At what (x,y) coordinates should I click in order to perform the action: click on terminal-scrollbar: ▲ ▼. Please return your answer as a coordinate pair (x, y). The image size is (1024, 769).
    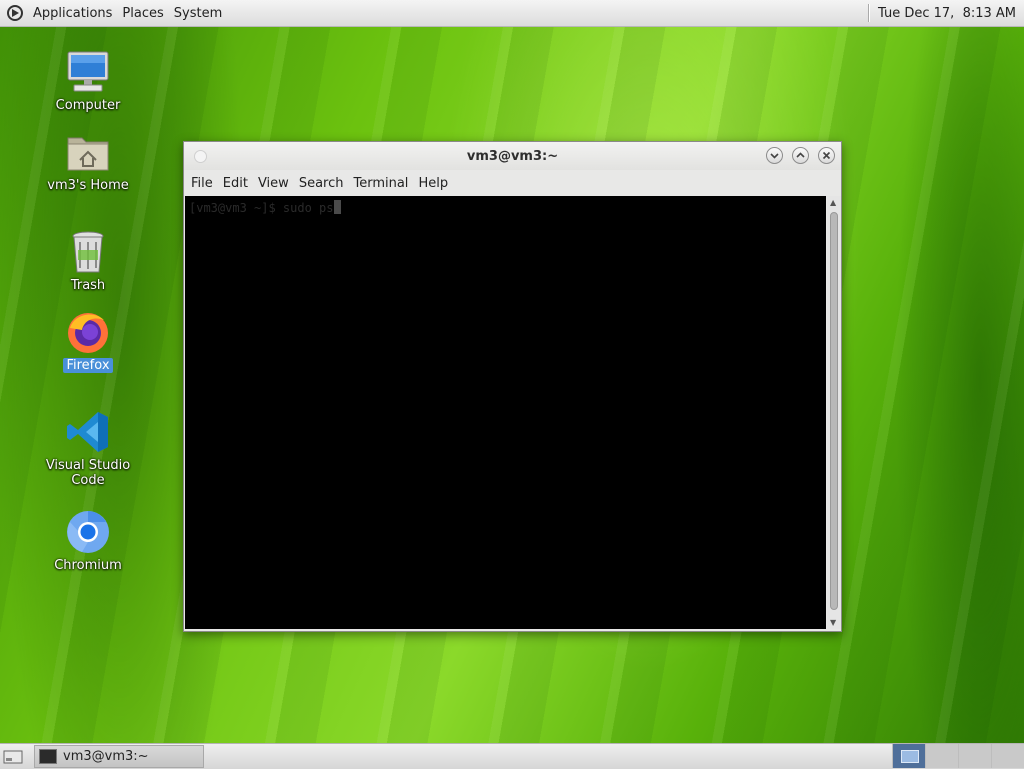
    Looking at the image, I should click on (834, 412).